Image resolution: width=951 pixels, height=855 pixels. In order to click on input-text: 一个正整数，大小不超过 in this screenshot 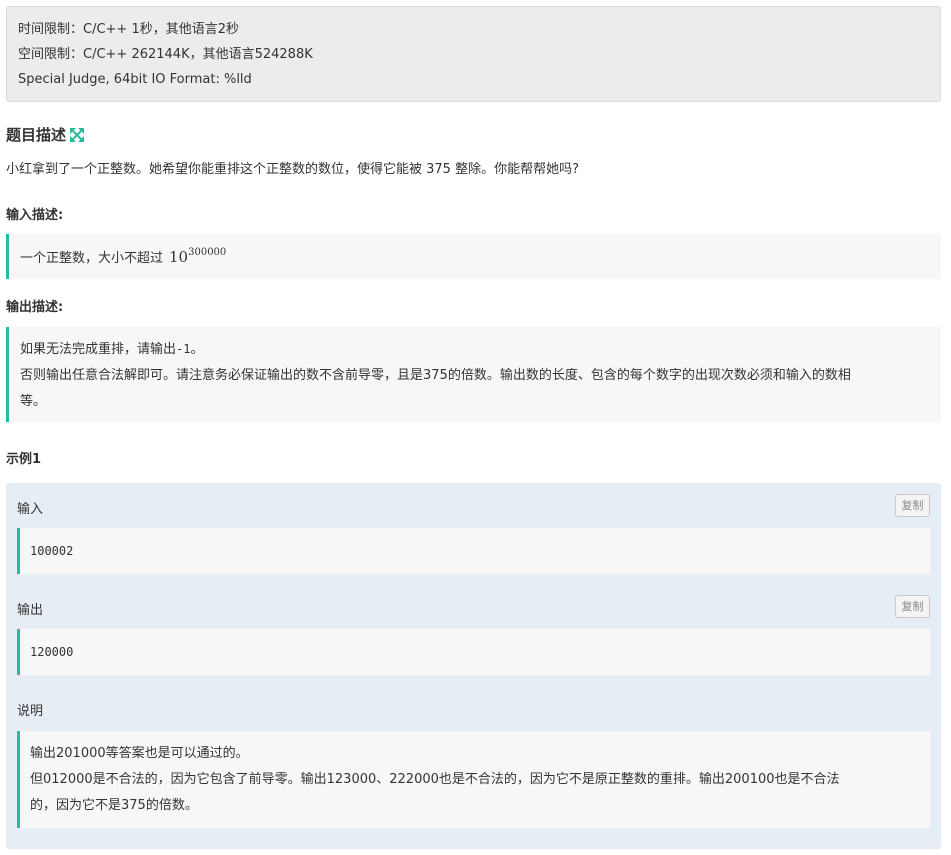, I will do `click(92, 258)`.